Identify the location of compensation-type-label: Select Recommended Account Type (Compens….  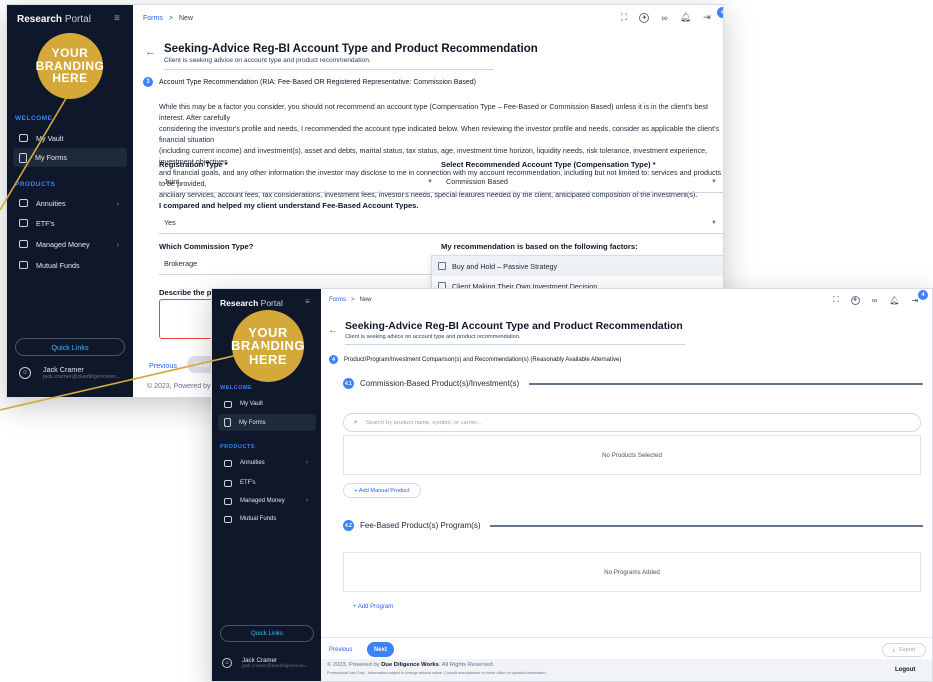
(548, 164).